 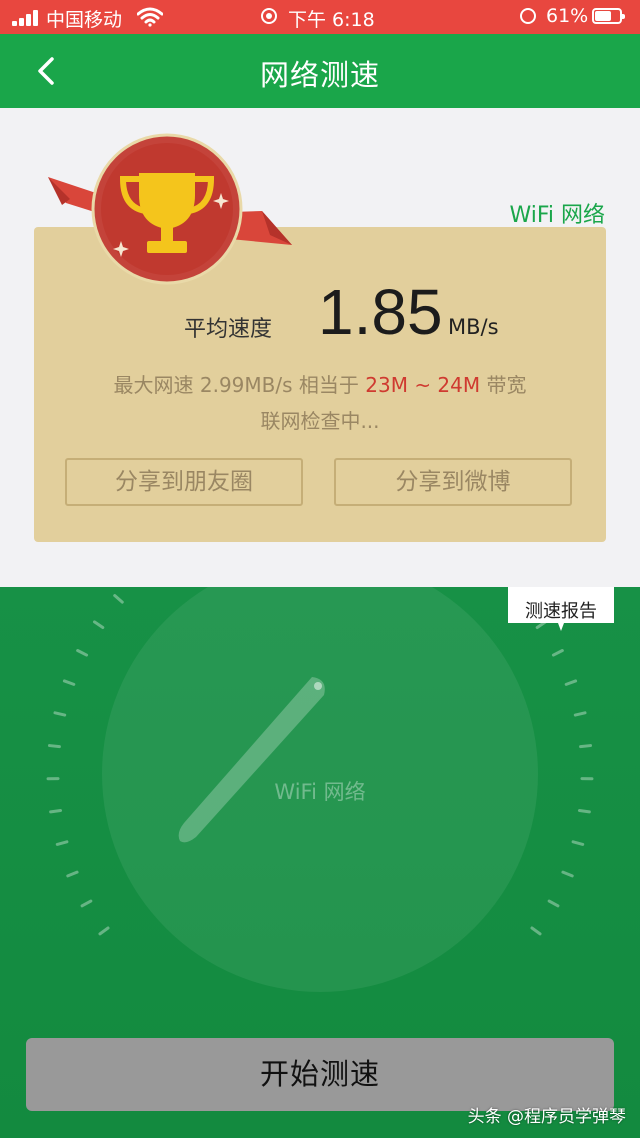 What do you see at coordinates (27, 18) in the screenshot?
I see `cellular-signal-icon` at bounding box center [27, 18].